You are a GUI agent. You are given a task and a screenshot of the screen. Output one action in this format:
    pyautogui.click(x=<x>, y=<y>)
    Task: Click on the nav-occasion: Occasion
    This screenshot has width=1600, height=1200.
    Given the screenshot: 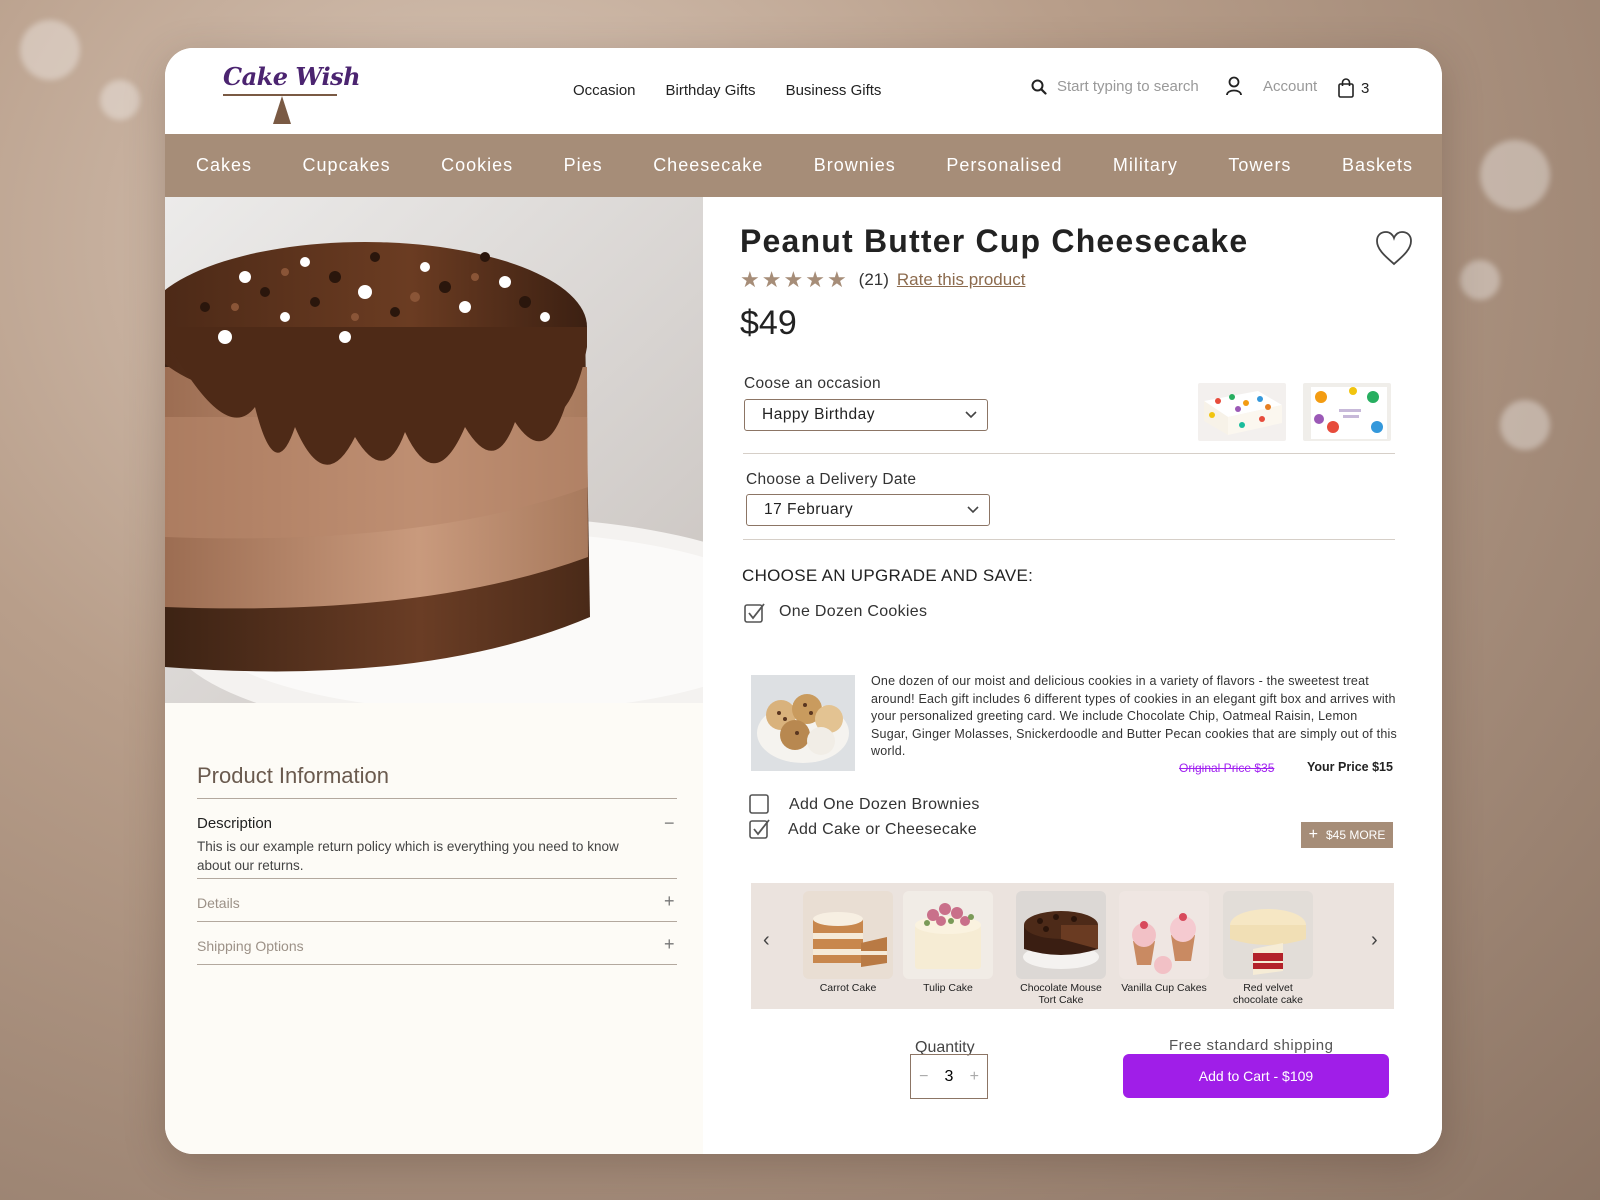 What is the action you would take?
    pyautogui.click(x=604, y=90)
    